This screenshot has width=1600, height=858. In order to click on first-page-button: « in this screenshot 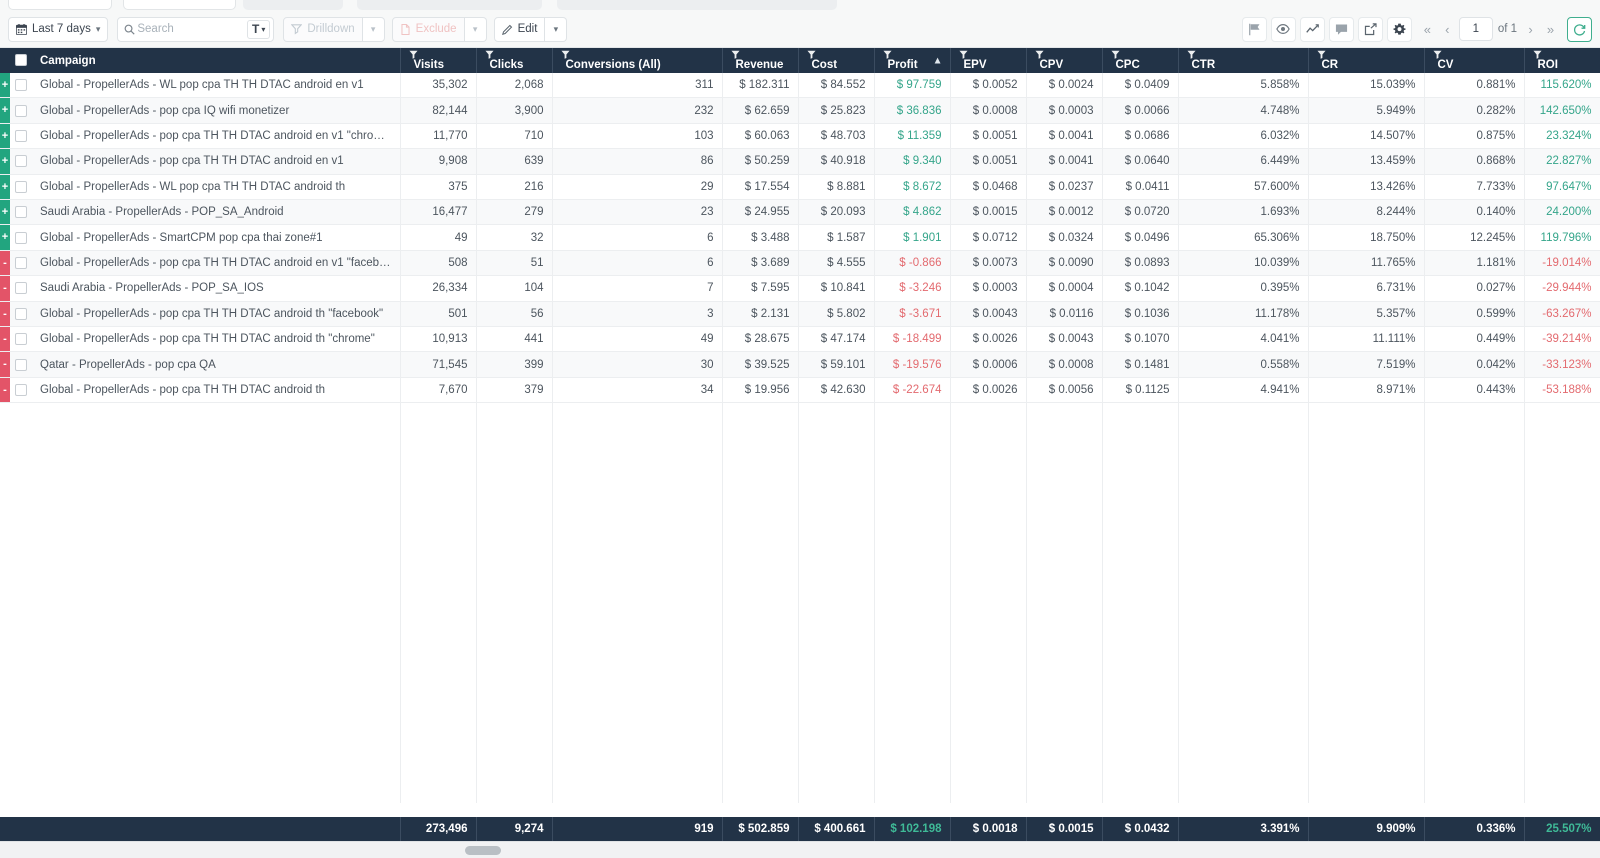, I will do `click(1427, 29)`.